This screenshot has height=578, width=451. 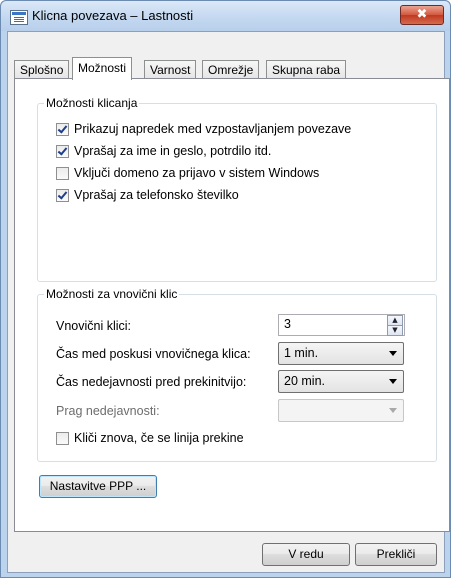 I want to click on redial-if-dropped-checkbox, so click(x=62, y=438).